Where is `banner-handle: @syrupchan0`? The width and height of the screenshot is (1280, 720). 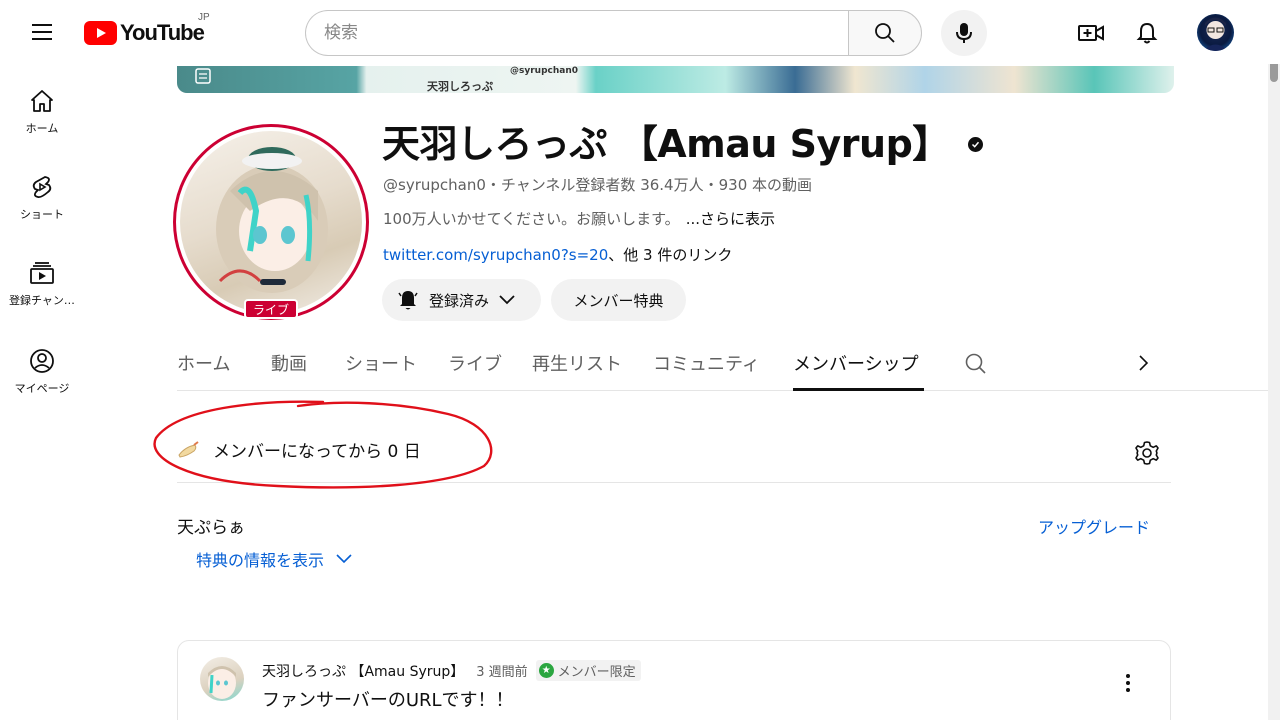 banner-handle: @syrupchan0 is located at coordinates (544, 71).